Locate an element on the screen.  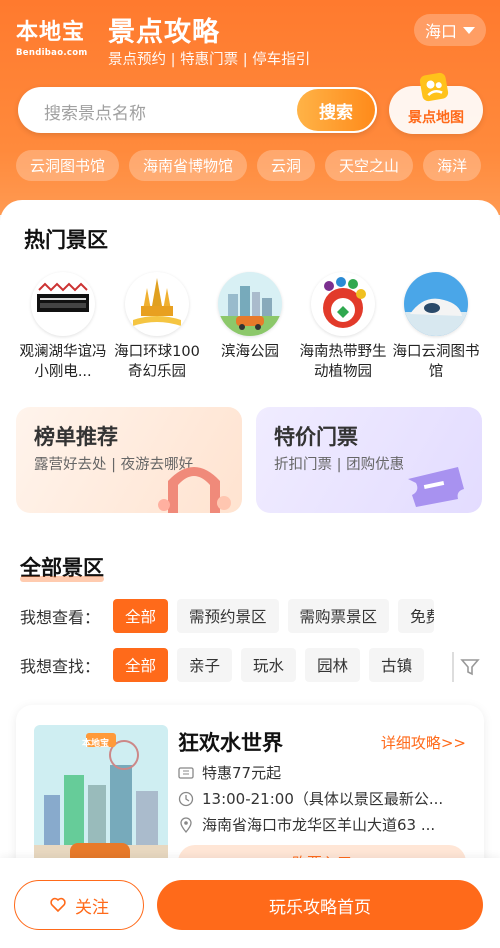
hot-section-title: 热门景区 is located at coordinates (66, 240).